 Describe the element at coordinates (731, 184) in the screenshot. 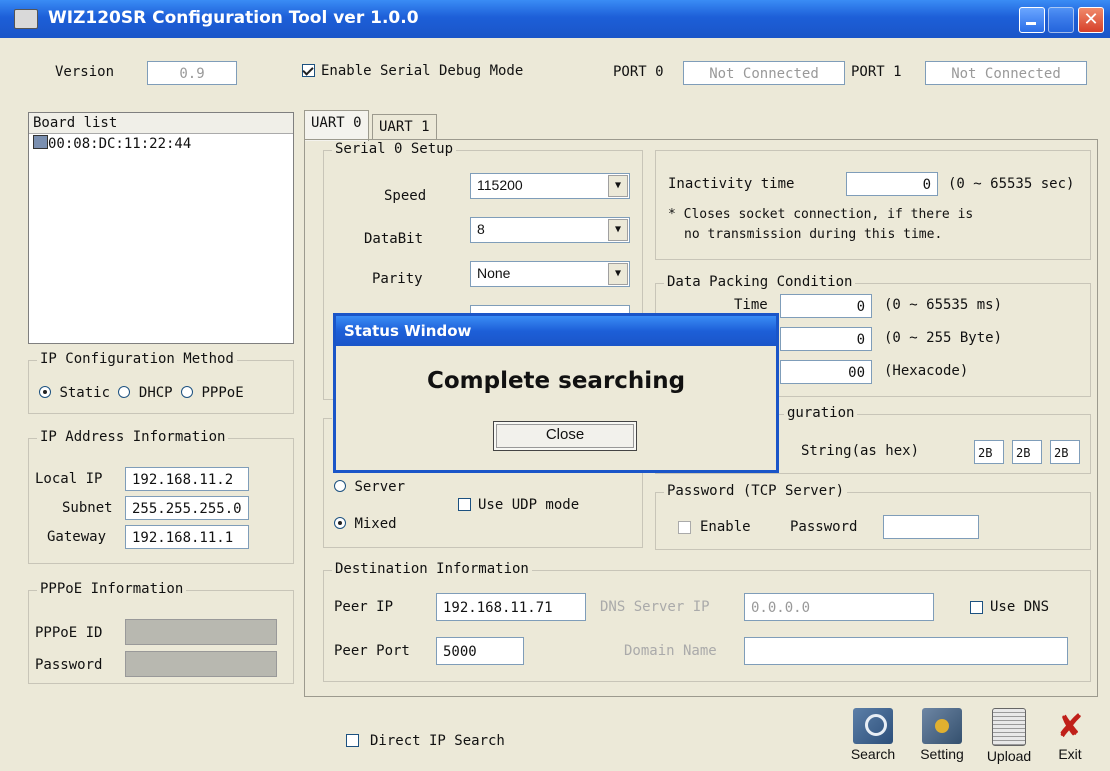

I see `inactivity-label: Inactivity time` at that location.